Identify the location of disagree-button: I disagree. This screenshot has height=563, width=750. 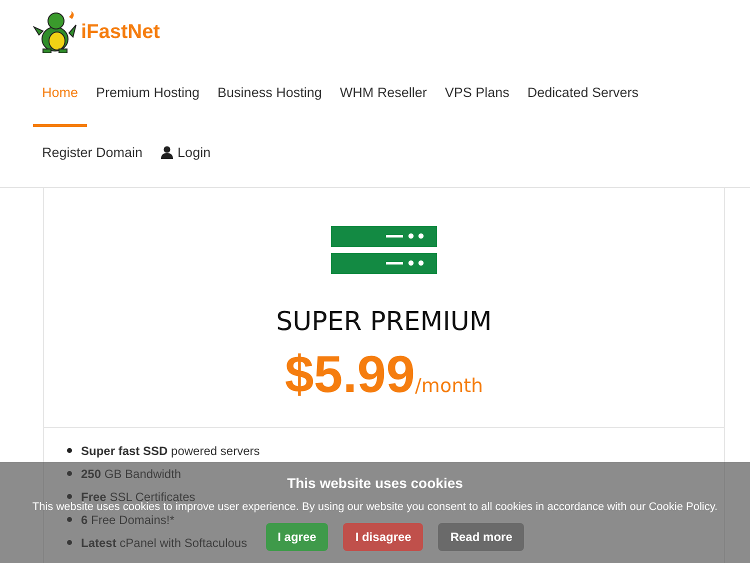
(383, 537).